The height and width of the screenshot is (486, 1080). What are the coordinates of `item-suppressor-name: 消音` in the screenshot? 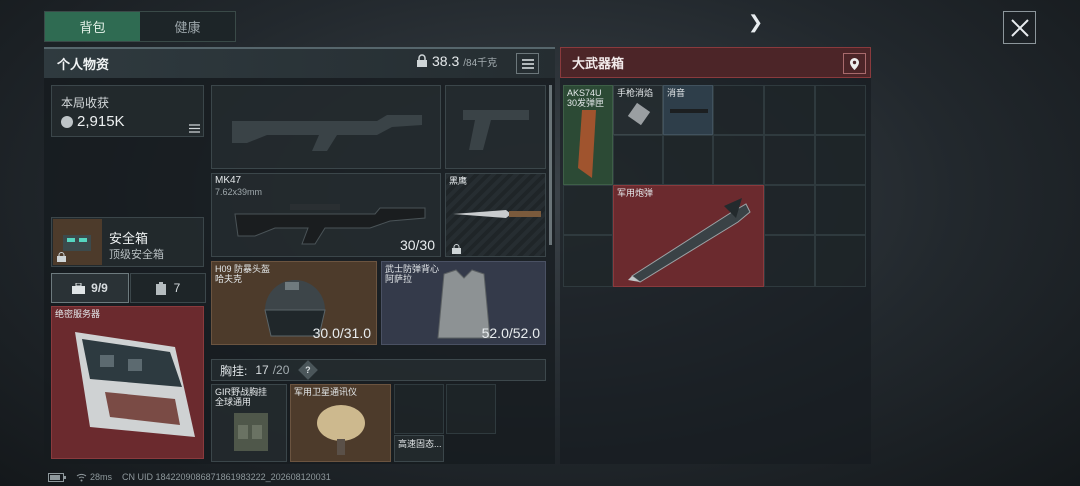 It's located at (676, 93).